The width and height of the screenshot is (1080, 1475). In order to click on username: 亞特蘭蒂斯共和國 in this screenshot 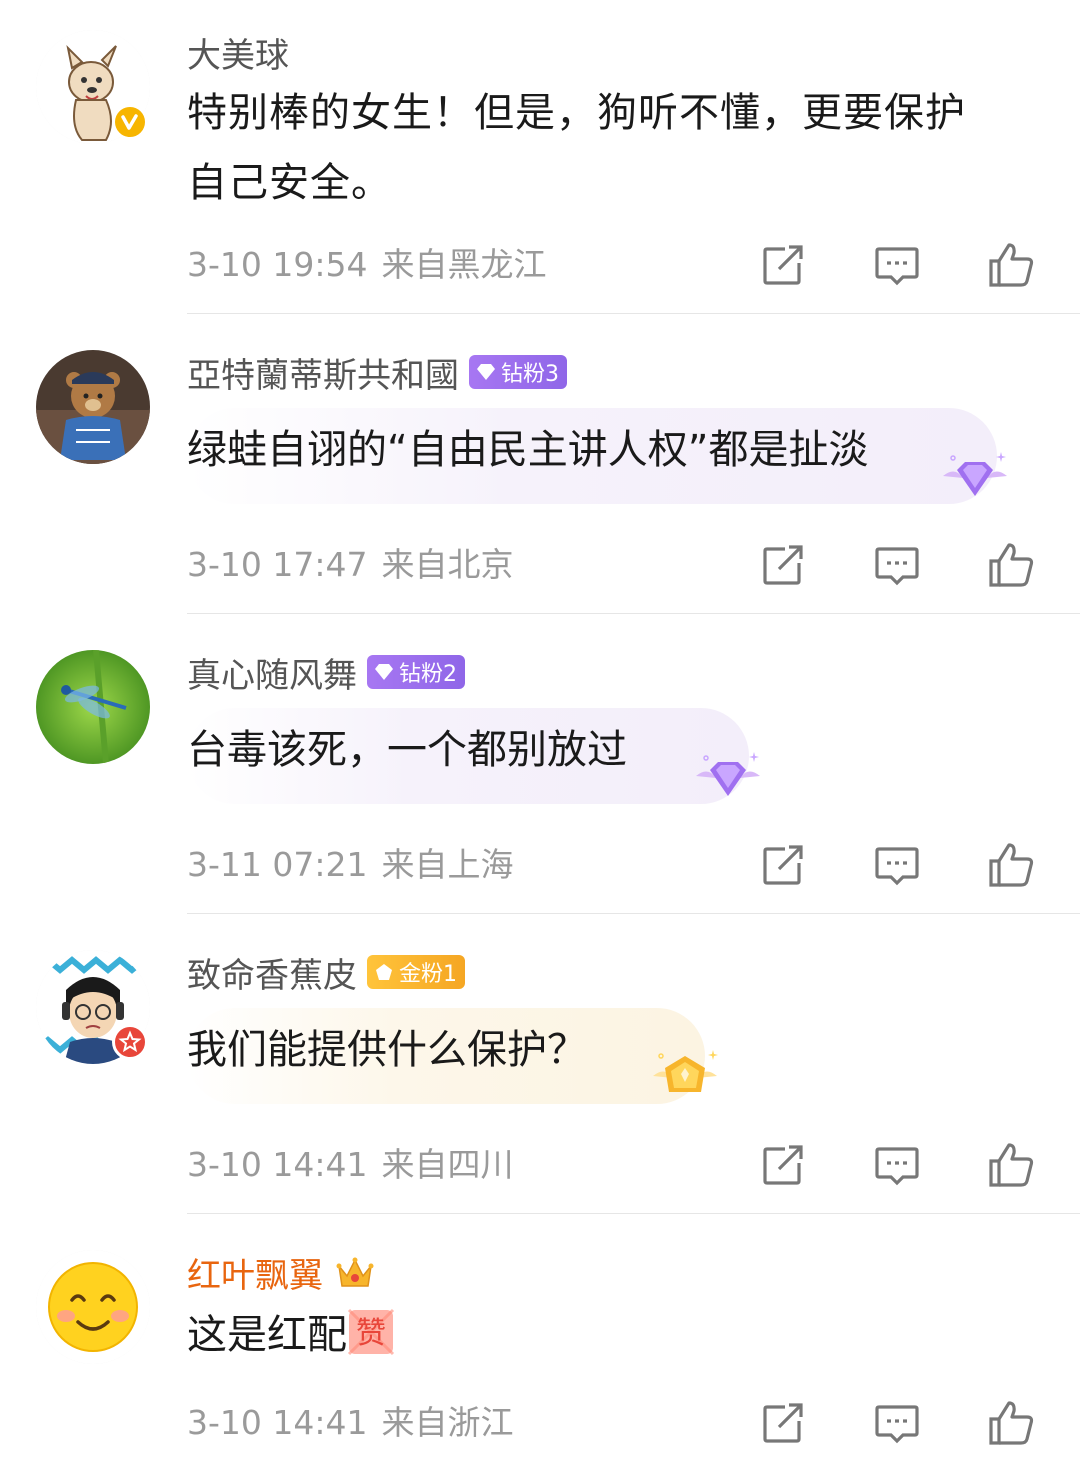, I will do `click(323, 372)`.